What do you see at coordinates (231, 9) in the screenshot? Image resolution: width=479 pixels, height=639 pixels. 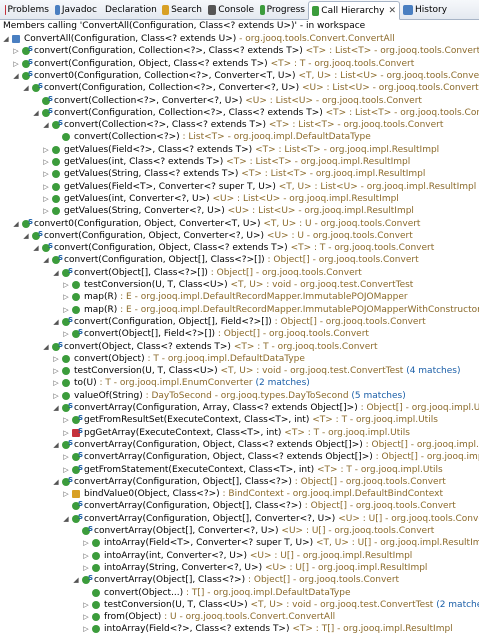 I see `tab-console: Console` at bounding box center [231, 9].